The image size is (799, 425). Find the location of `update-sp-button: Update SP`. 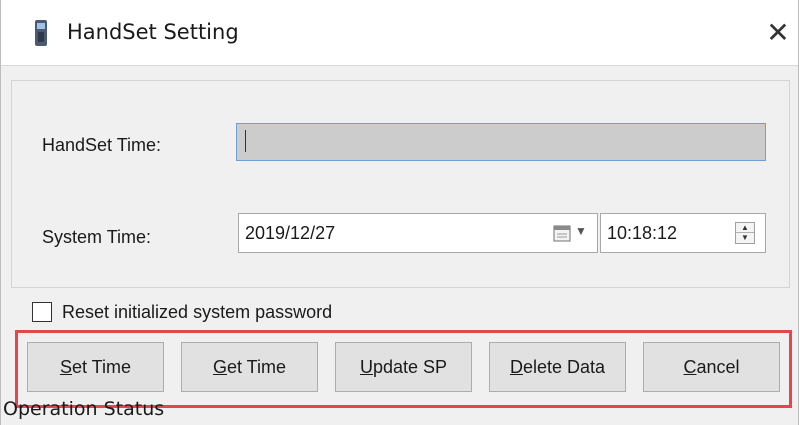

update-sp-button: Update SP is located at coordinates (403, 367).